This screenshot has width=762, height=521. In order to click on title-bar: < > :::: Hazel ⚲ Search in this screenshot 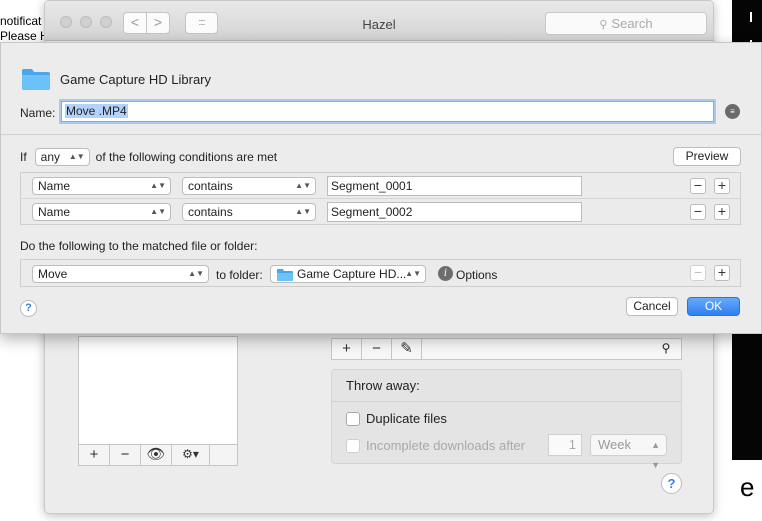, I will do `click(379, 21)`.